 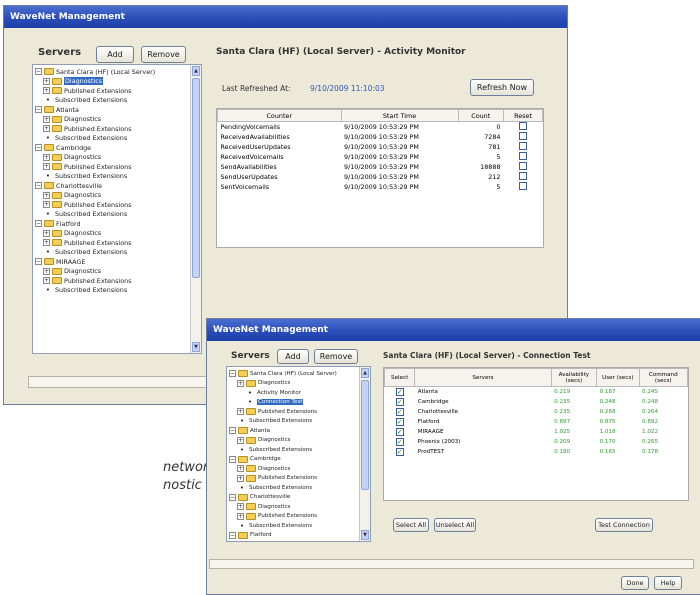 I want to click on column-header: Servers, so click(x=483, y=377).